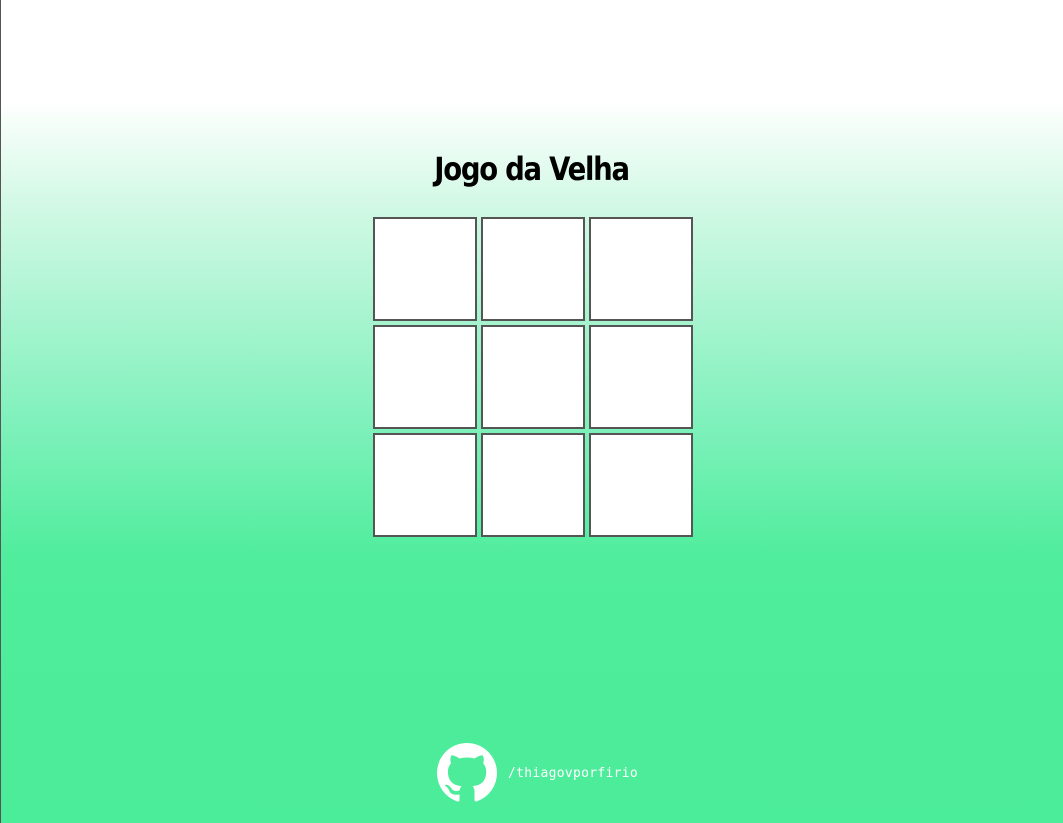 The height and width of the screenshot is (823, 1063). I want to click on page-title: Jogo da Velha, so click(532, 169).